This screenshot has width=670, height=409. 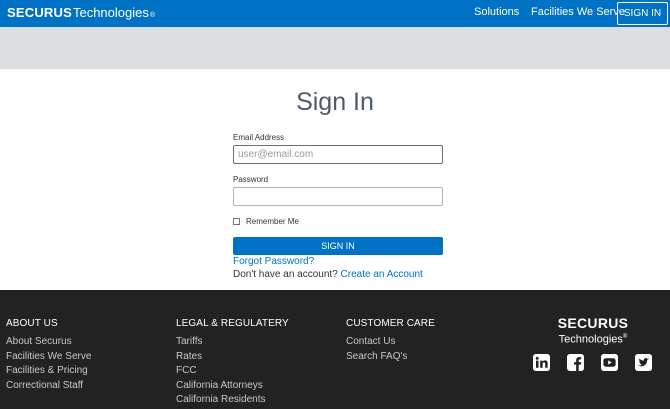 What do you see at coordinates (575, 362) in the screenshot?
I see `facebook-icon` at bounding box center [575, 362].